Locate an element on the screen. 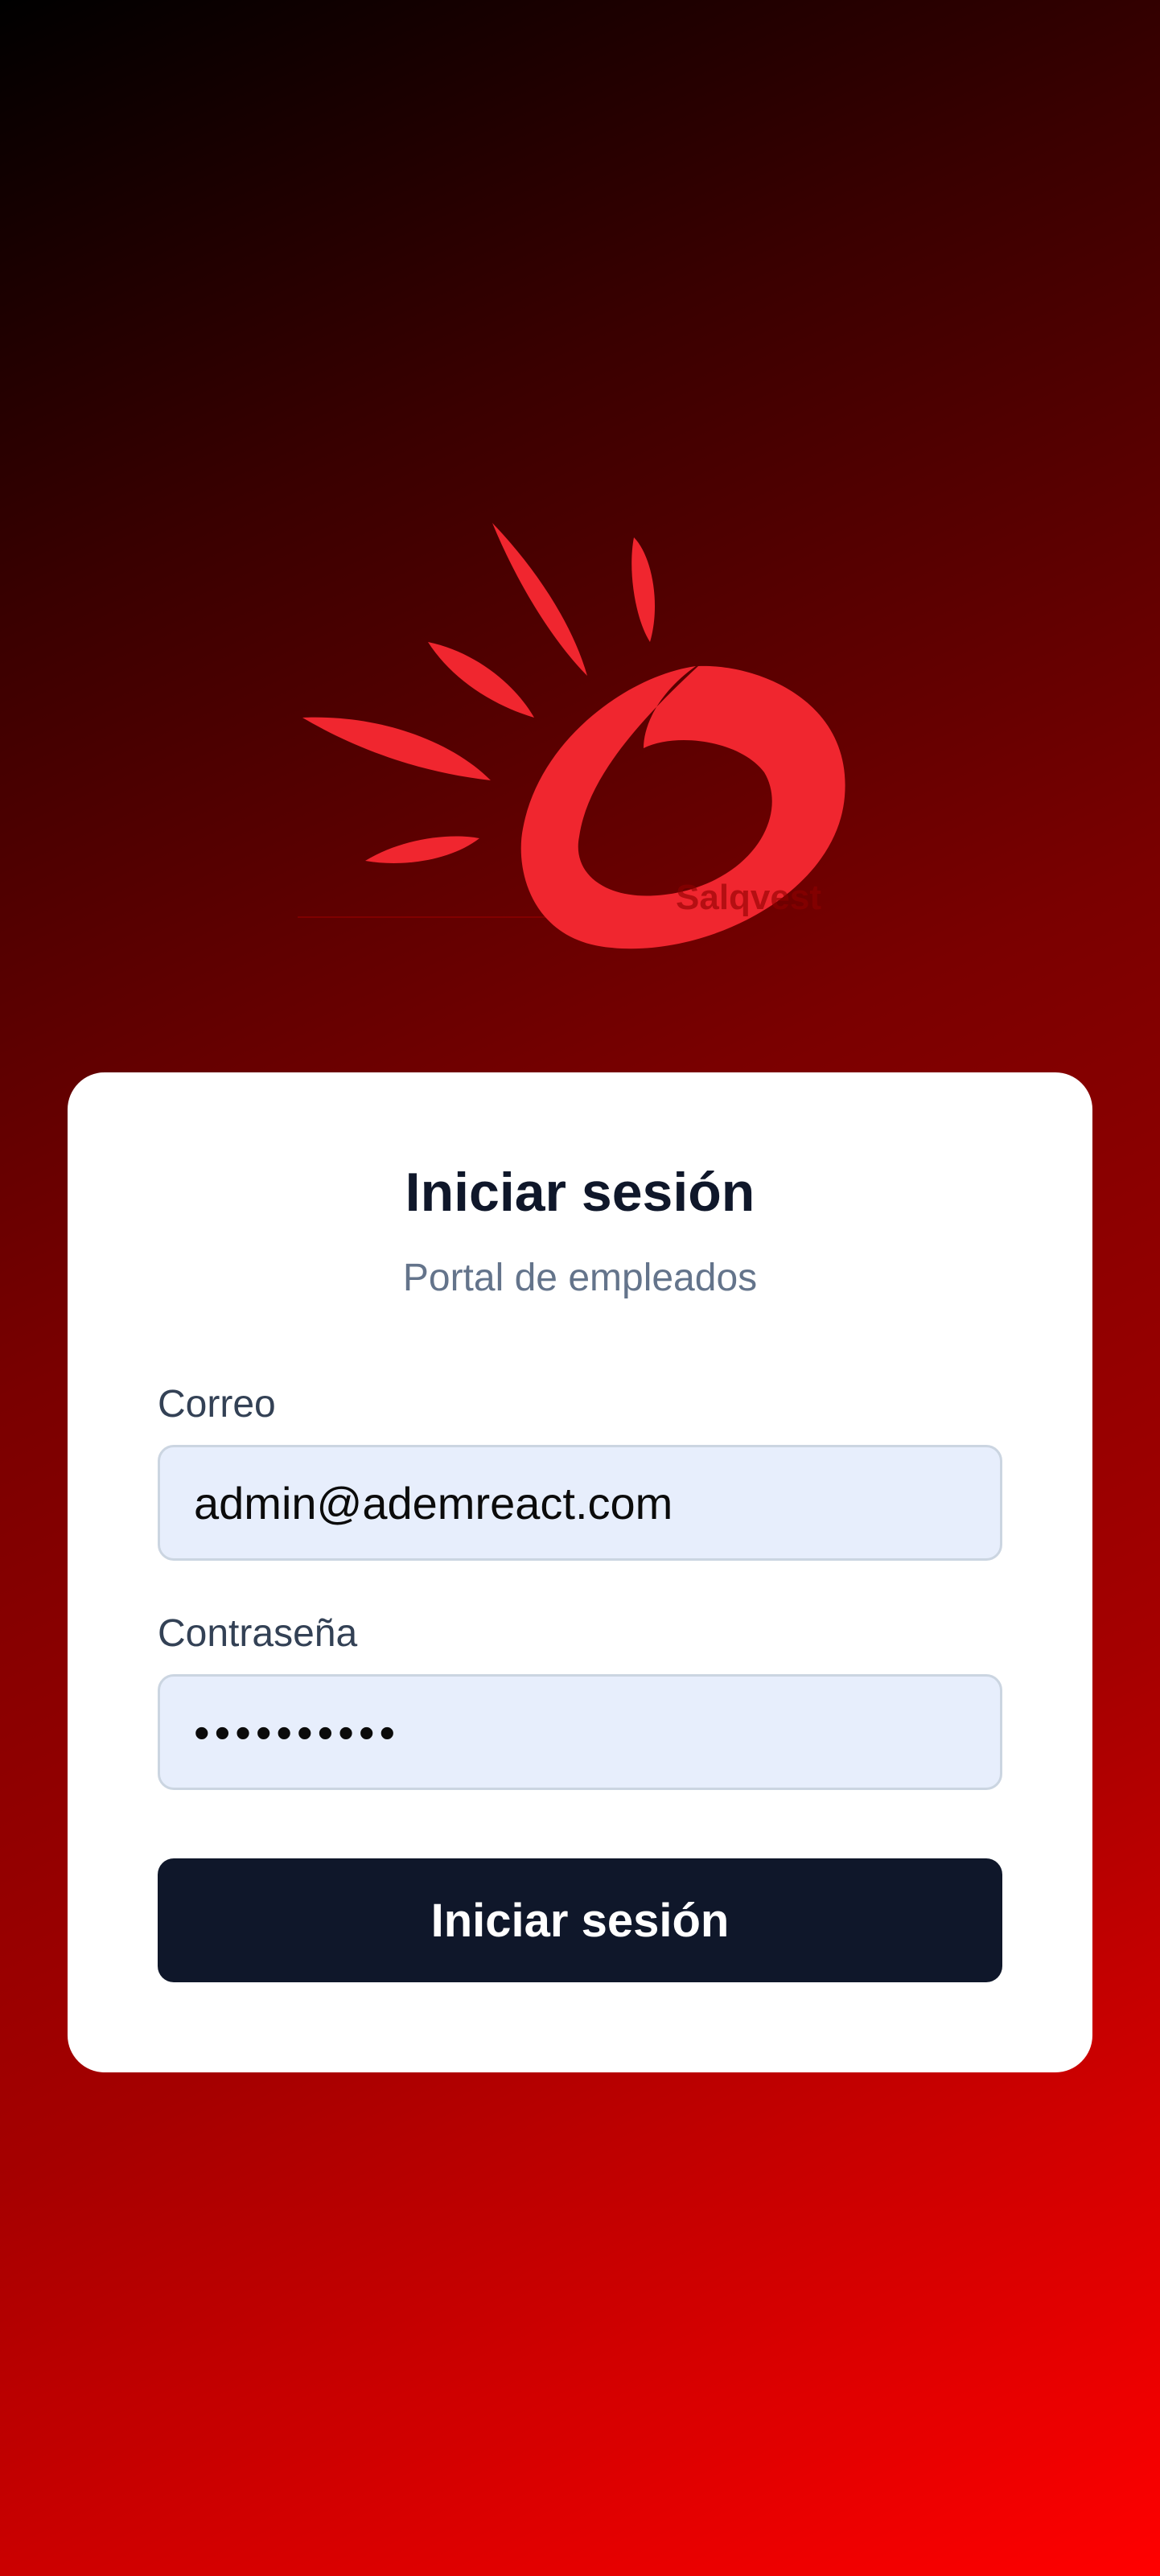  logo-ray-bottom is located at coordinates (422, 849).